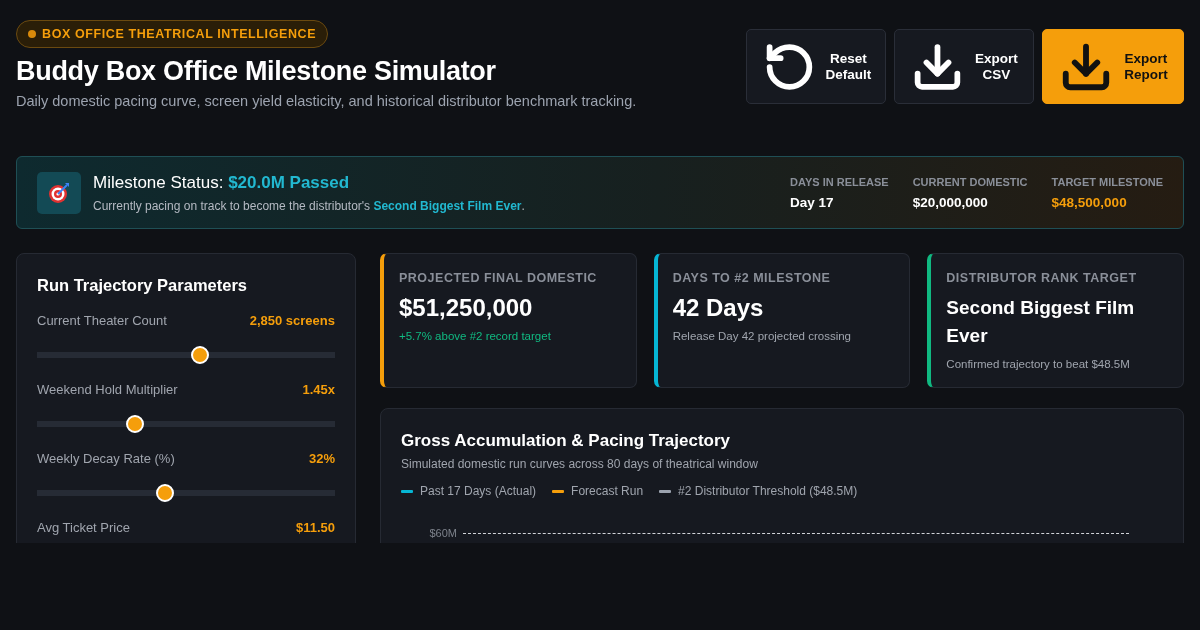 The height and width of the screenshot is (630, 1200). I want to click on slider-label: Avg Ticket Price, so click(83, 527).